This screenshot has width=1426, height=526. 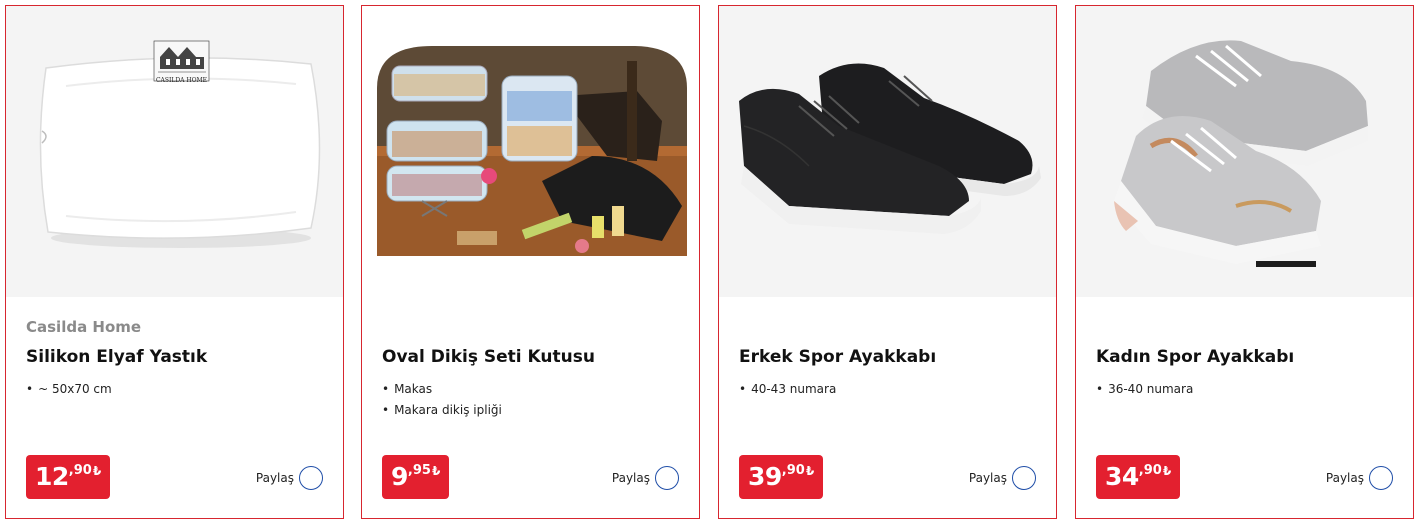 I want to click on product-title: Oval Dikiş Seti Kutusu, so click(x=488, y=357).